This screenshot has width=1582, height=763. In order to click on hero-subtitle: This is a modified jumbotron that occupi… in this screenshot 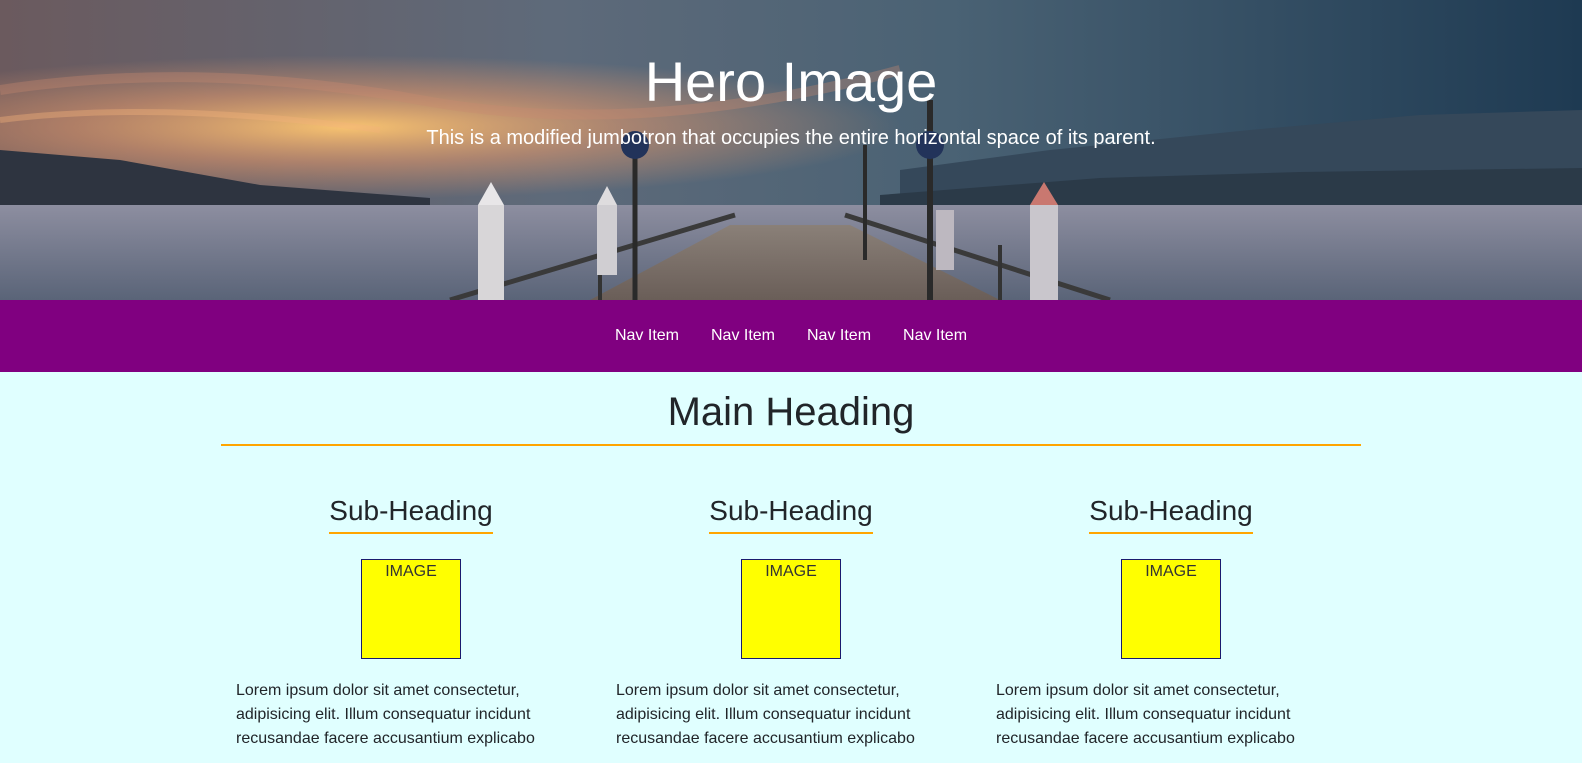, I will do `click(791, 138)`.